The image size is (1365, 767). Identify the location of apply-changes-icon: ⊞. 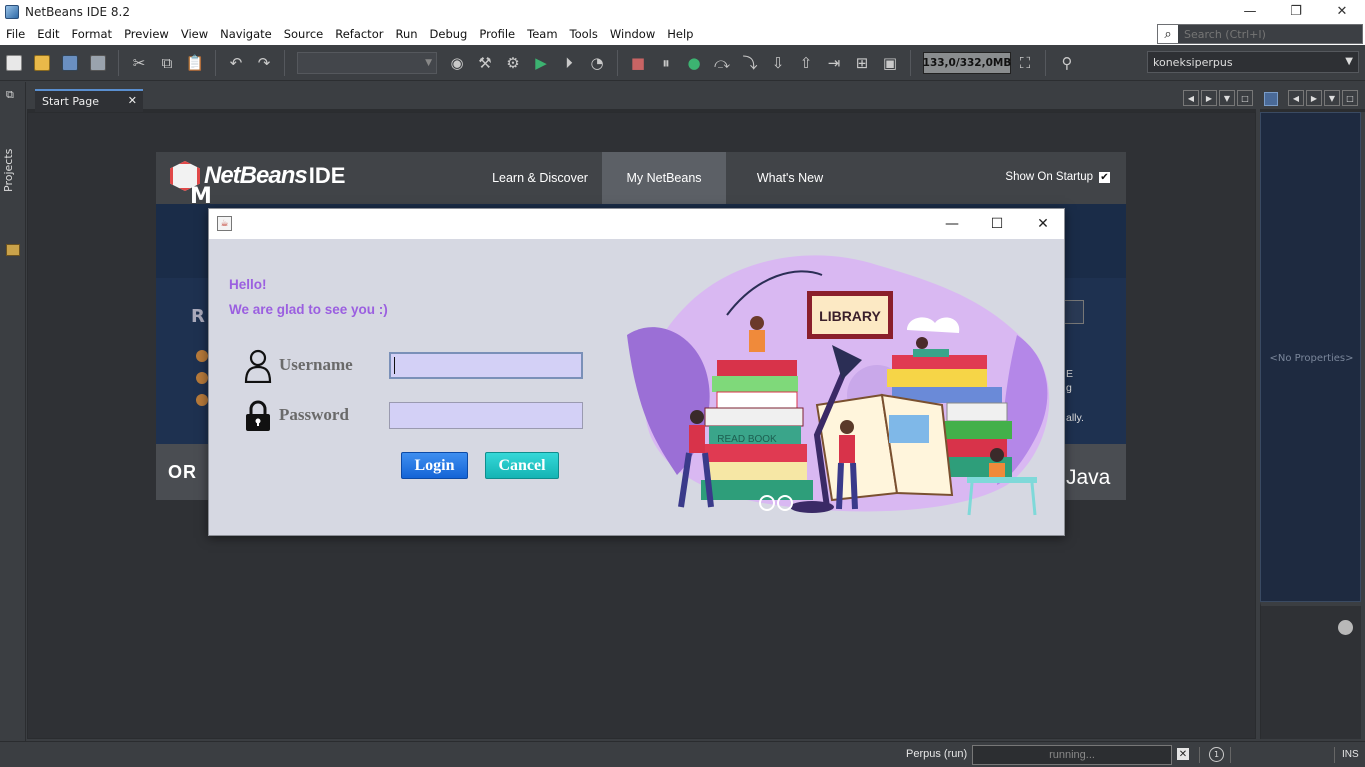
(862, 63).